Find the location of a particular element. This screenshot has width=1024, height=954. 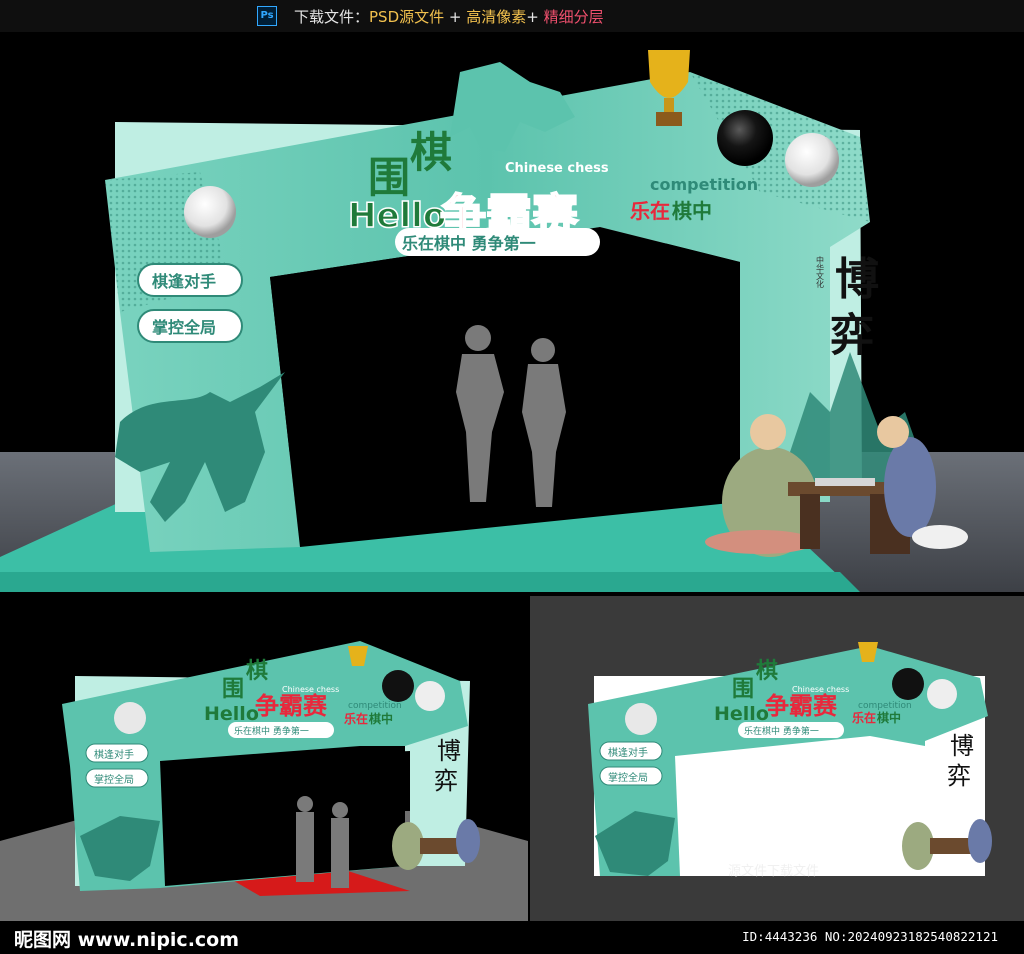

title-wei: 围 is located at coordinates (389, 177).